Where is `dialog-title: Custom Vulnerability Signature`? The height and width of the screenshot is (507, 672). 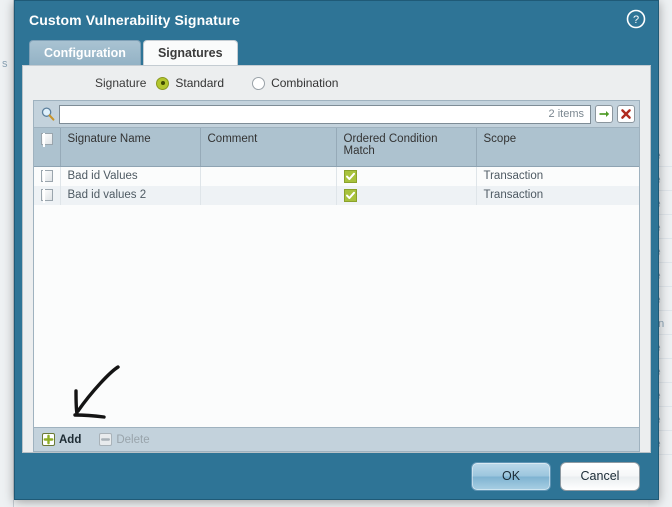 dialog-title: Custom Vulnerability Signature is located at coordinates (134, 20).